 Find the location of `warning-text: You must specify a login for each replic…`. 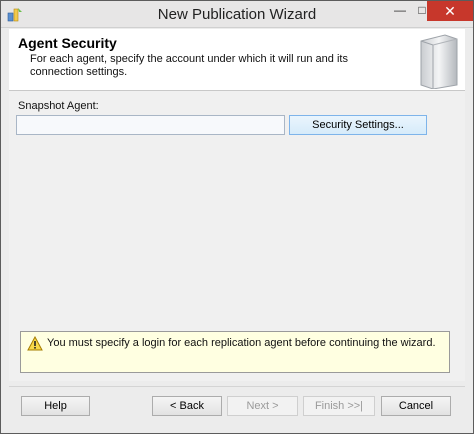

warning-text: You must specify a login for each replic… is located at coordinates (241, 343).